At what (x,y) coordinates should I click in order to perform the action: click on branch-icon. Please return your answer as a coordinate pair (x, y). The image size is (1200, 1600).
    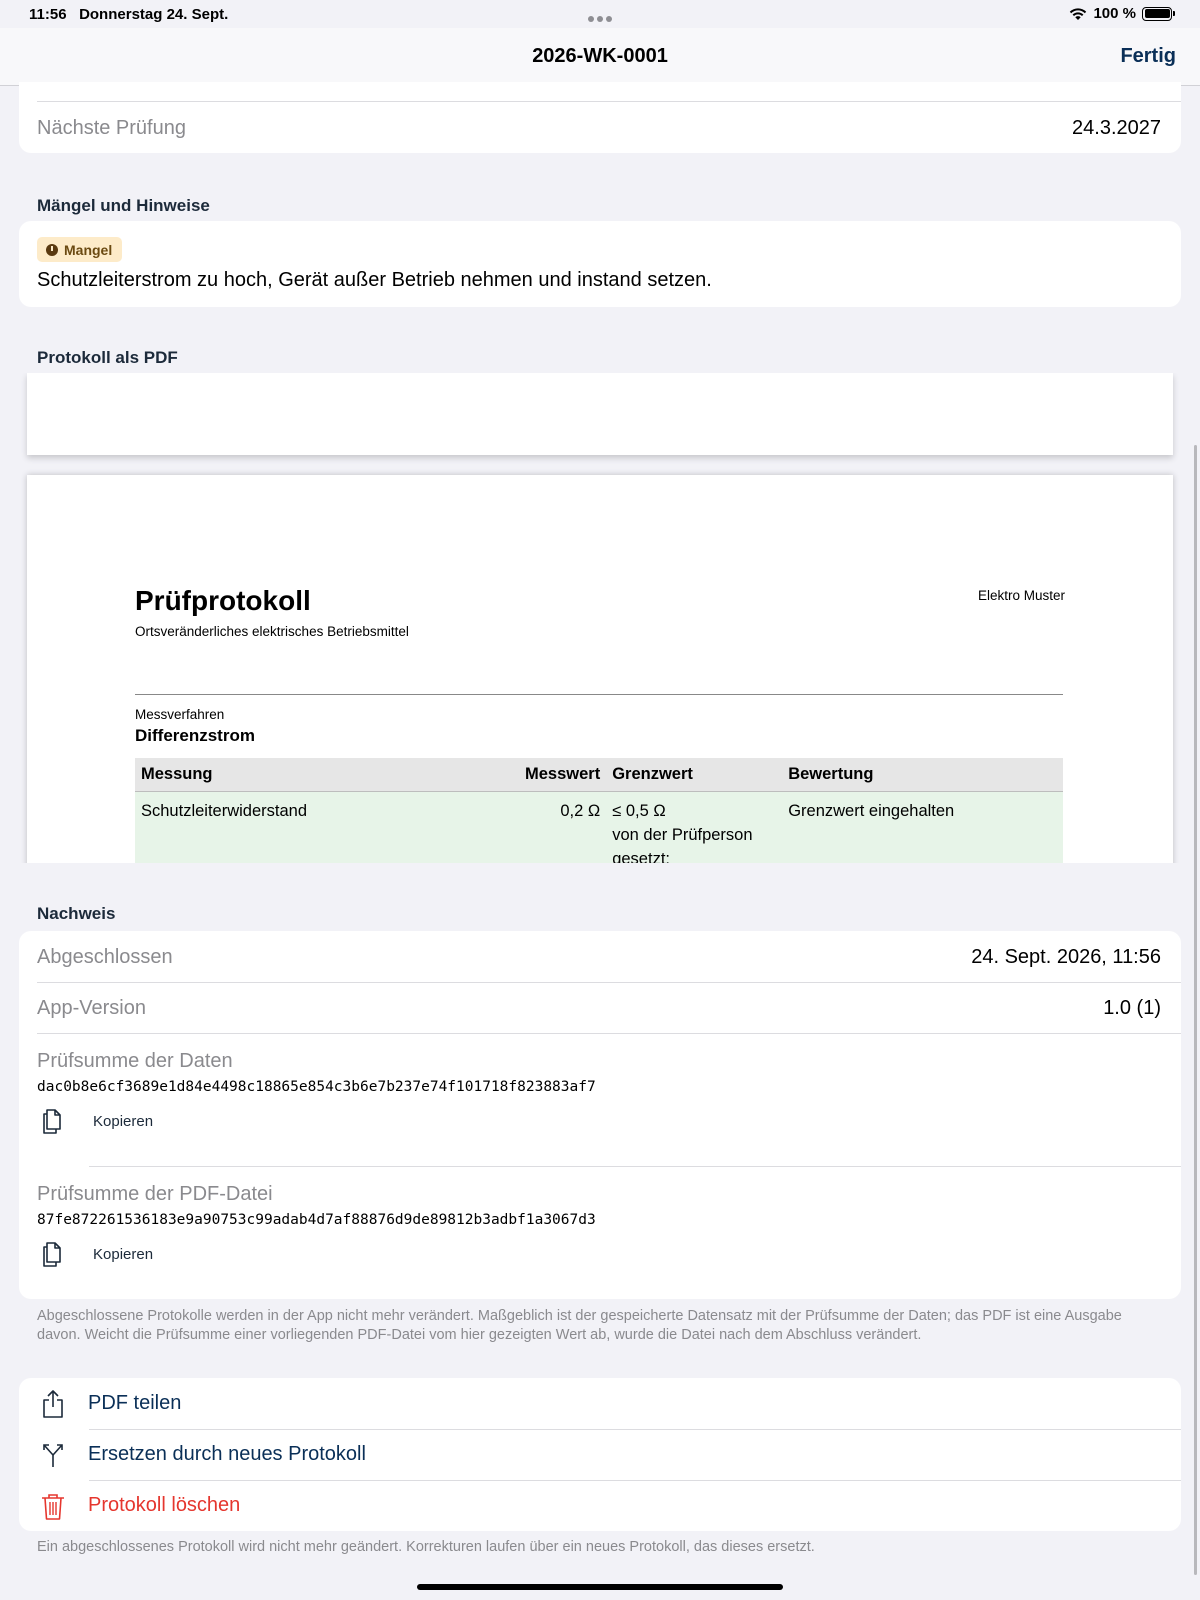
    Looking at the image, I should click on (53, 1455).